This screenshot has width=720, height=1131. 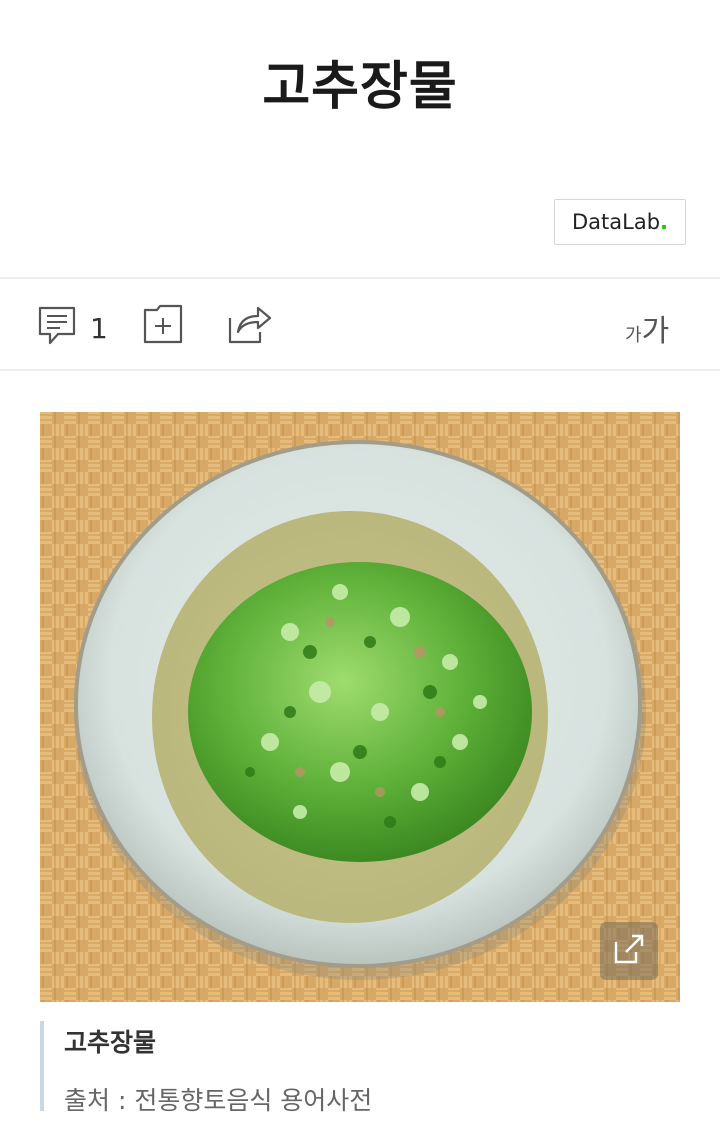 What do you see at coordinates (360, 325) in the screenshot?
I see `article-toolbar: 1 가가` at bounding box center [360, 325].